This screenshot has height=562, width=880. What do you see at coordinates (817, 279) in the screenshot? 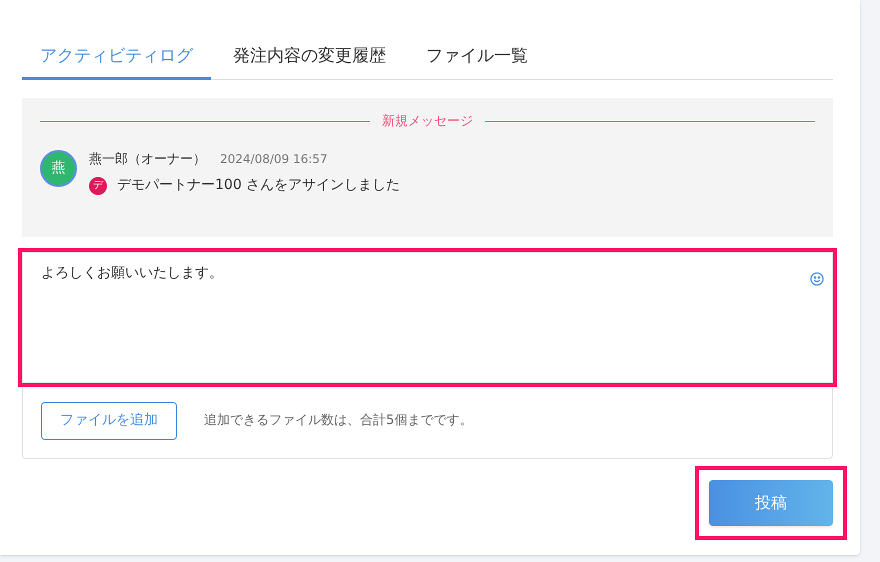
I see `emoji-icon` at bounding box center [817, 279].